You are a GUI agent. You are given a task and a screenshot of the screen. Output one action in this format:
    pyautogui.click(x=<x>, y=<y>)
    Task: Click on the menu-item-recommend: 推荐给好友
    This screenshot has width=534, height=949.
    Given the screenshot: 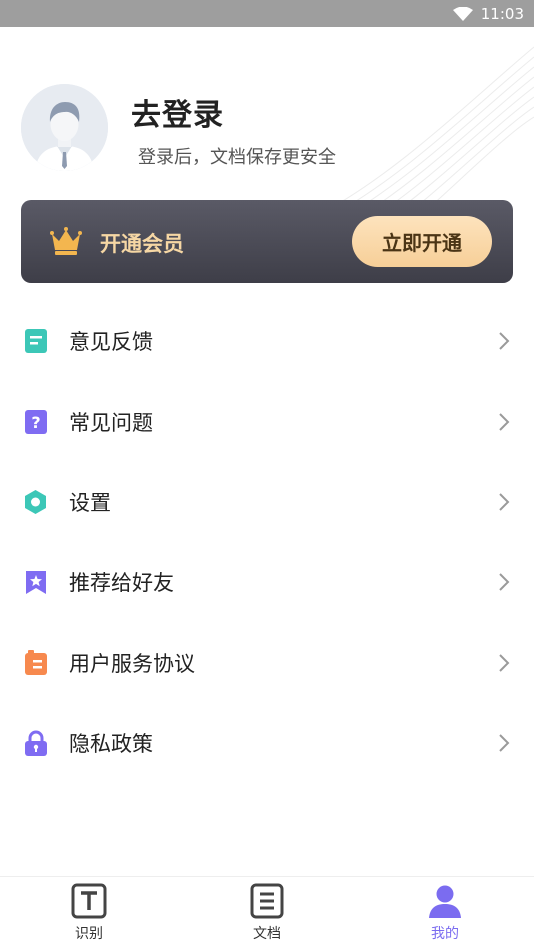 What is the action you would take?
    pyautogui.click(x=267, y=582)
    